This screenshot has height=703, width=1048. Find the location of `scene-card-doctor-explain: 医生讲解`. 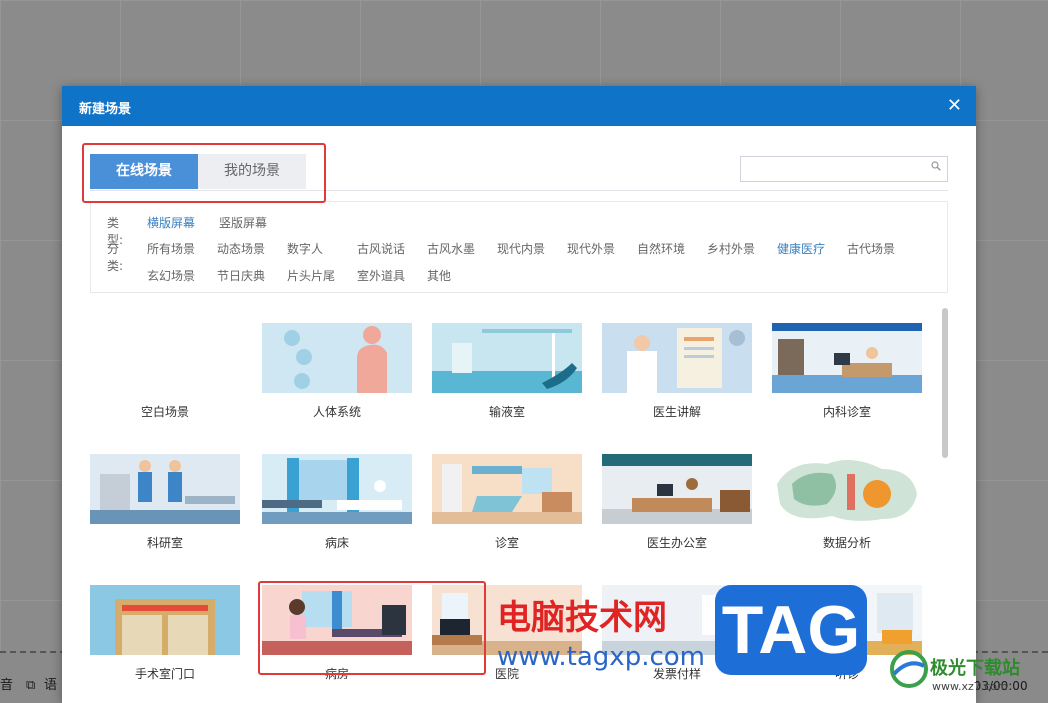

scene-card-doctor-explain: 医生讲解 is located at coordinates (677, 371).